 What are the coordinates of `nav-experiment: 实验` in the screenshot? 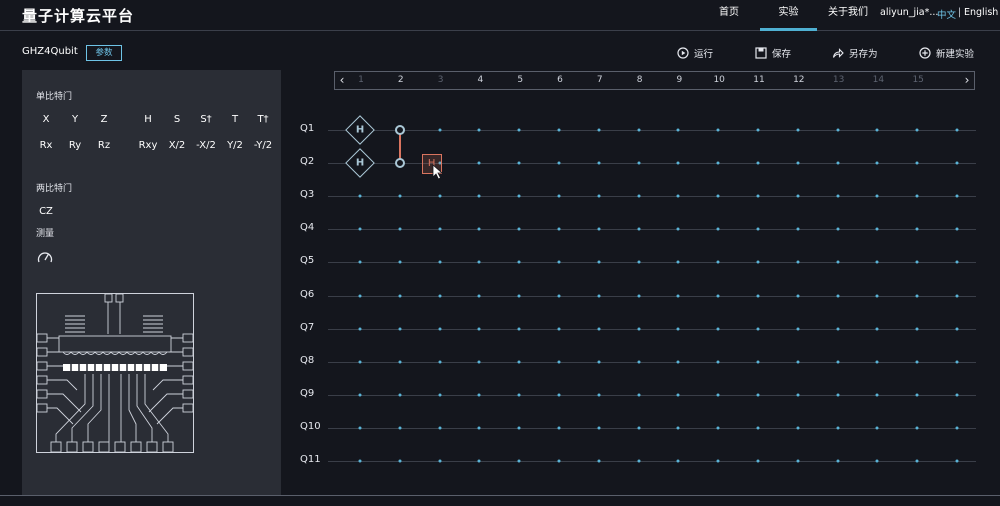 It's located at (788, 15).